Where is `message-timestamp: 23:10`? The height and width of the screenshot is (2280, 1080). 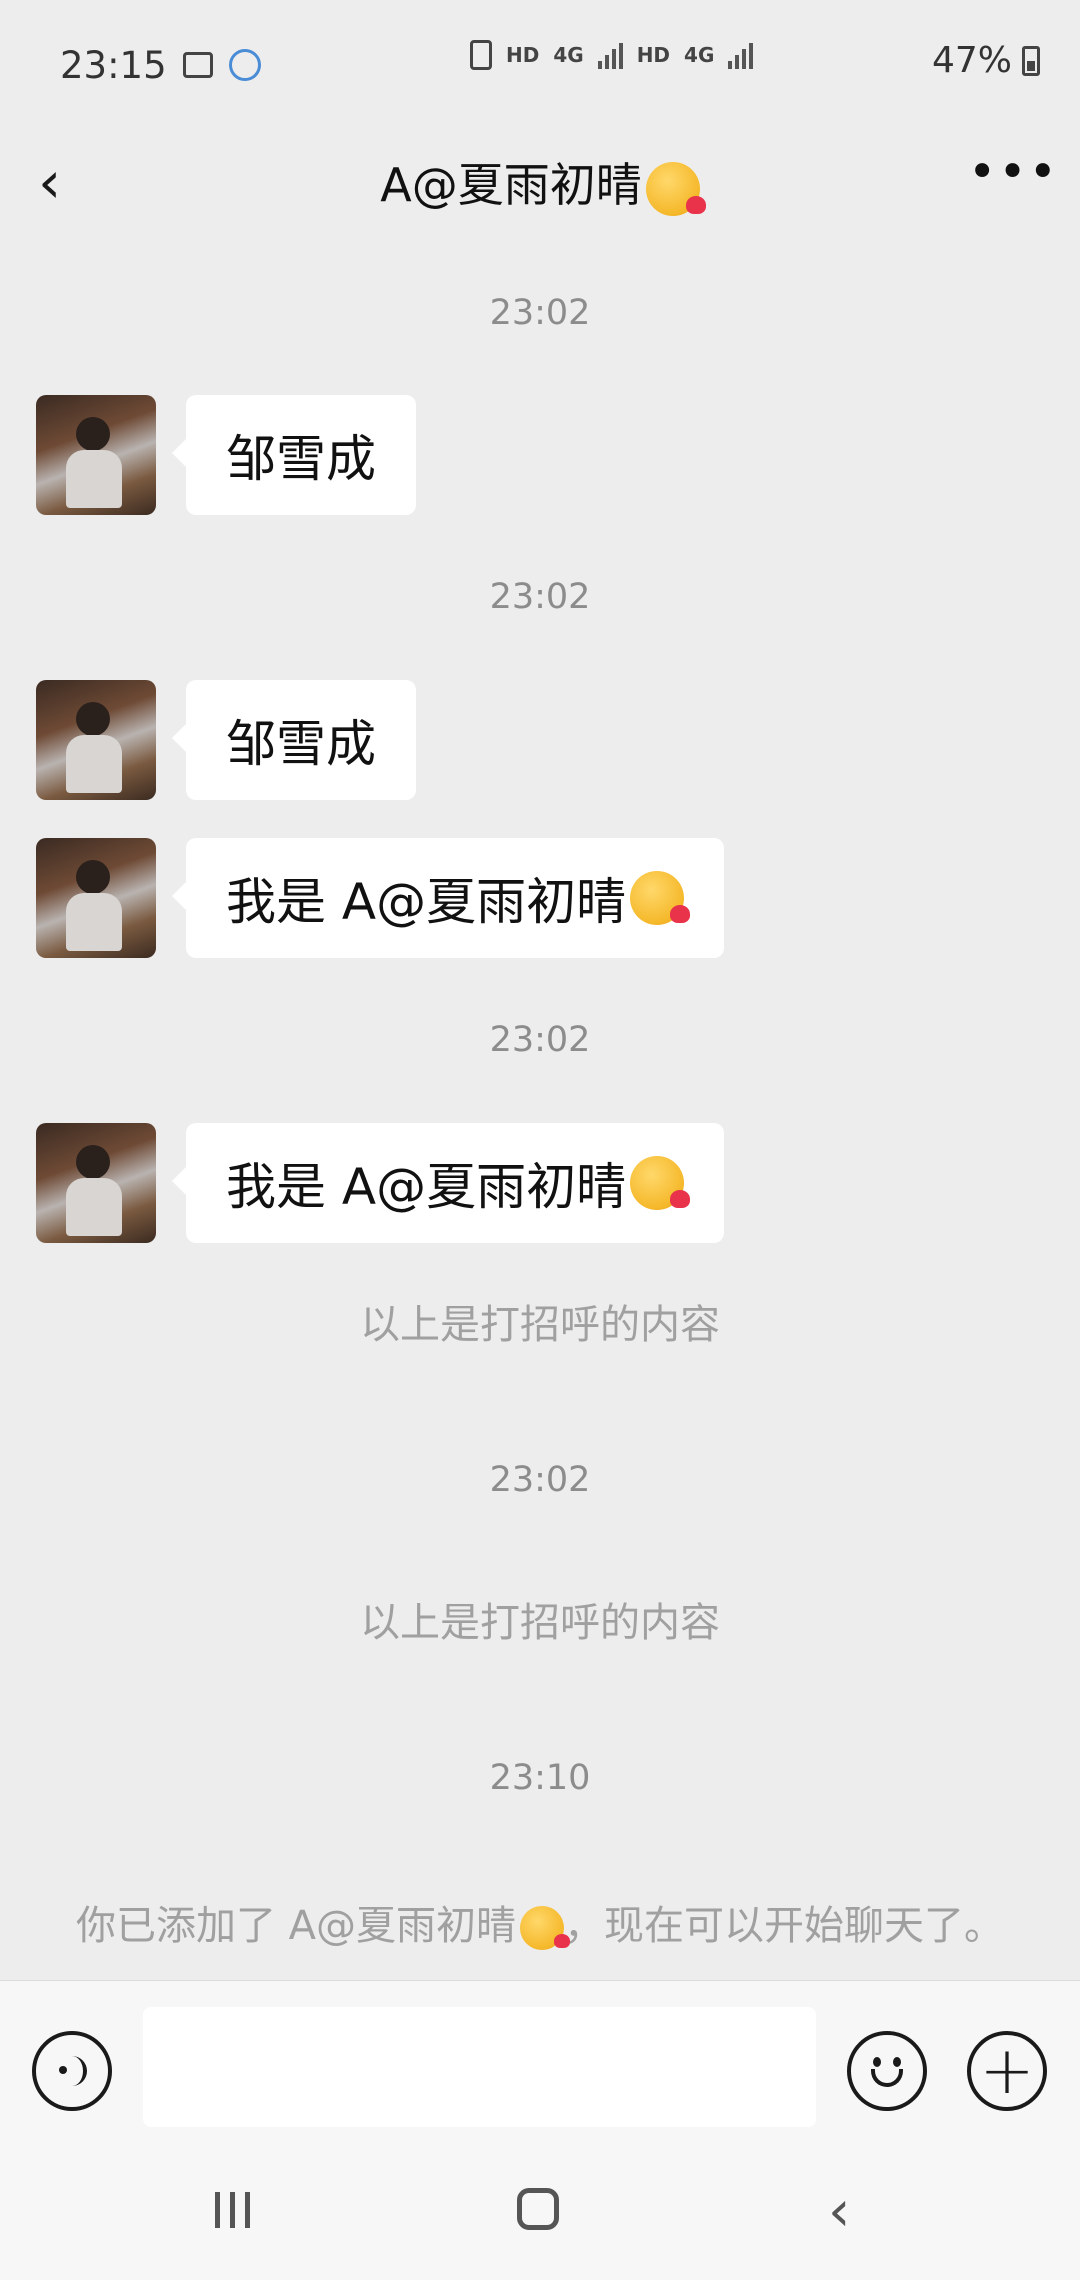 message-timestamp: 23:10 is located at coordinates (540, 1778).